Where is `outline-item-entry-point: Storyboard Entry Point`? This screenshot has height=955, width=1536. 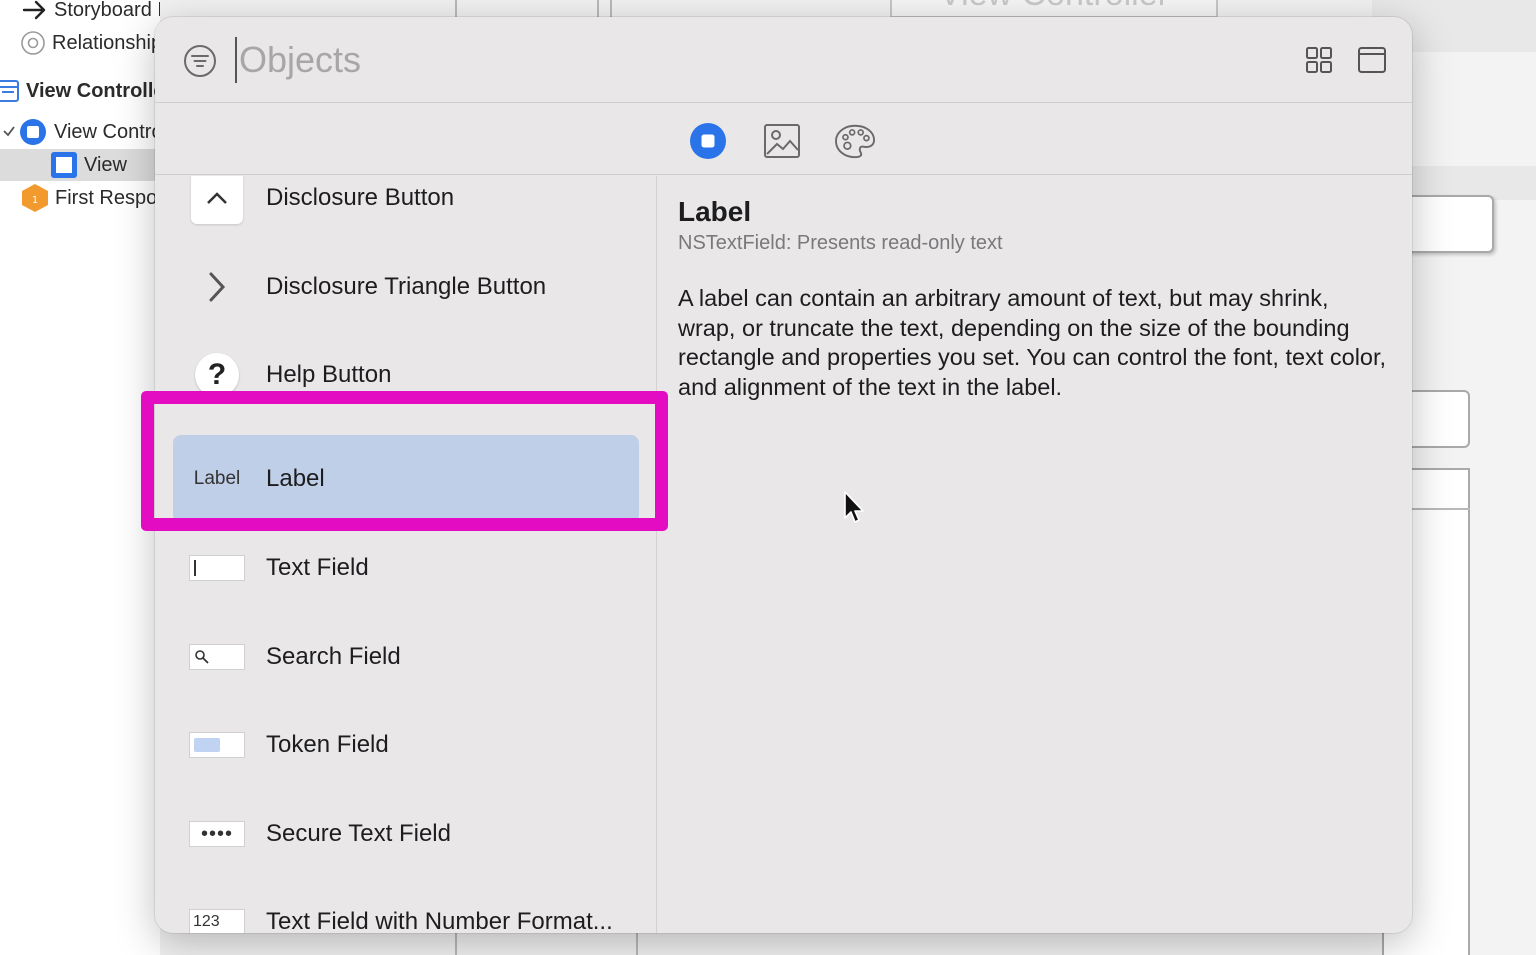 outline-item-entry-point: Storyboard Entry Point is located at coordinates (80, 13).